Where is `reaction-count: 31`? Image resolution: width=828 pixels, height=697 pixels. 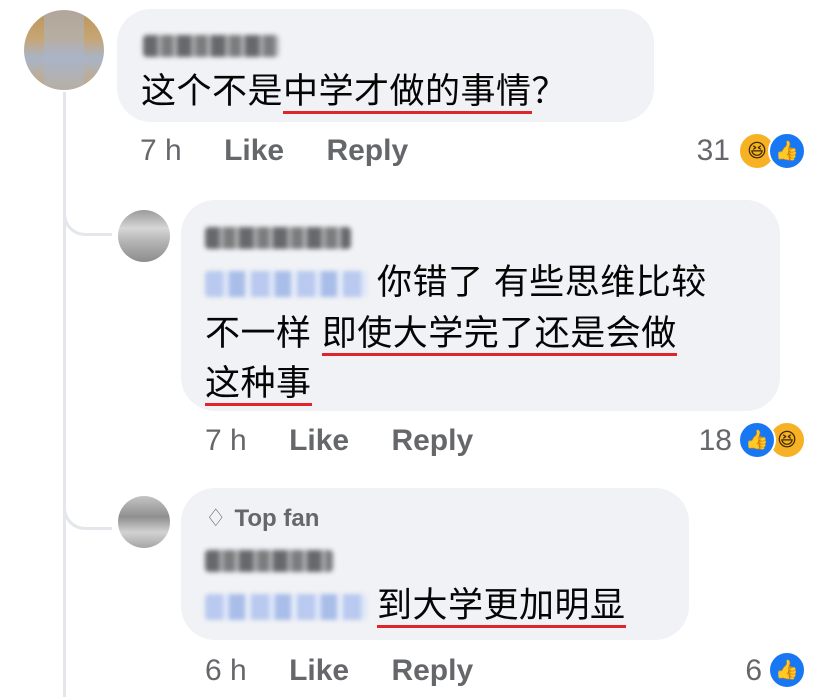
reaction-count: 31 is located at coordinates (705, 151).